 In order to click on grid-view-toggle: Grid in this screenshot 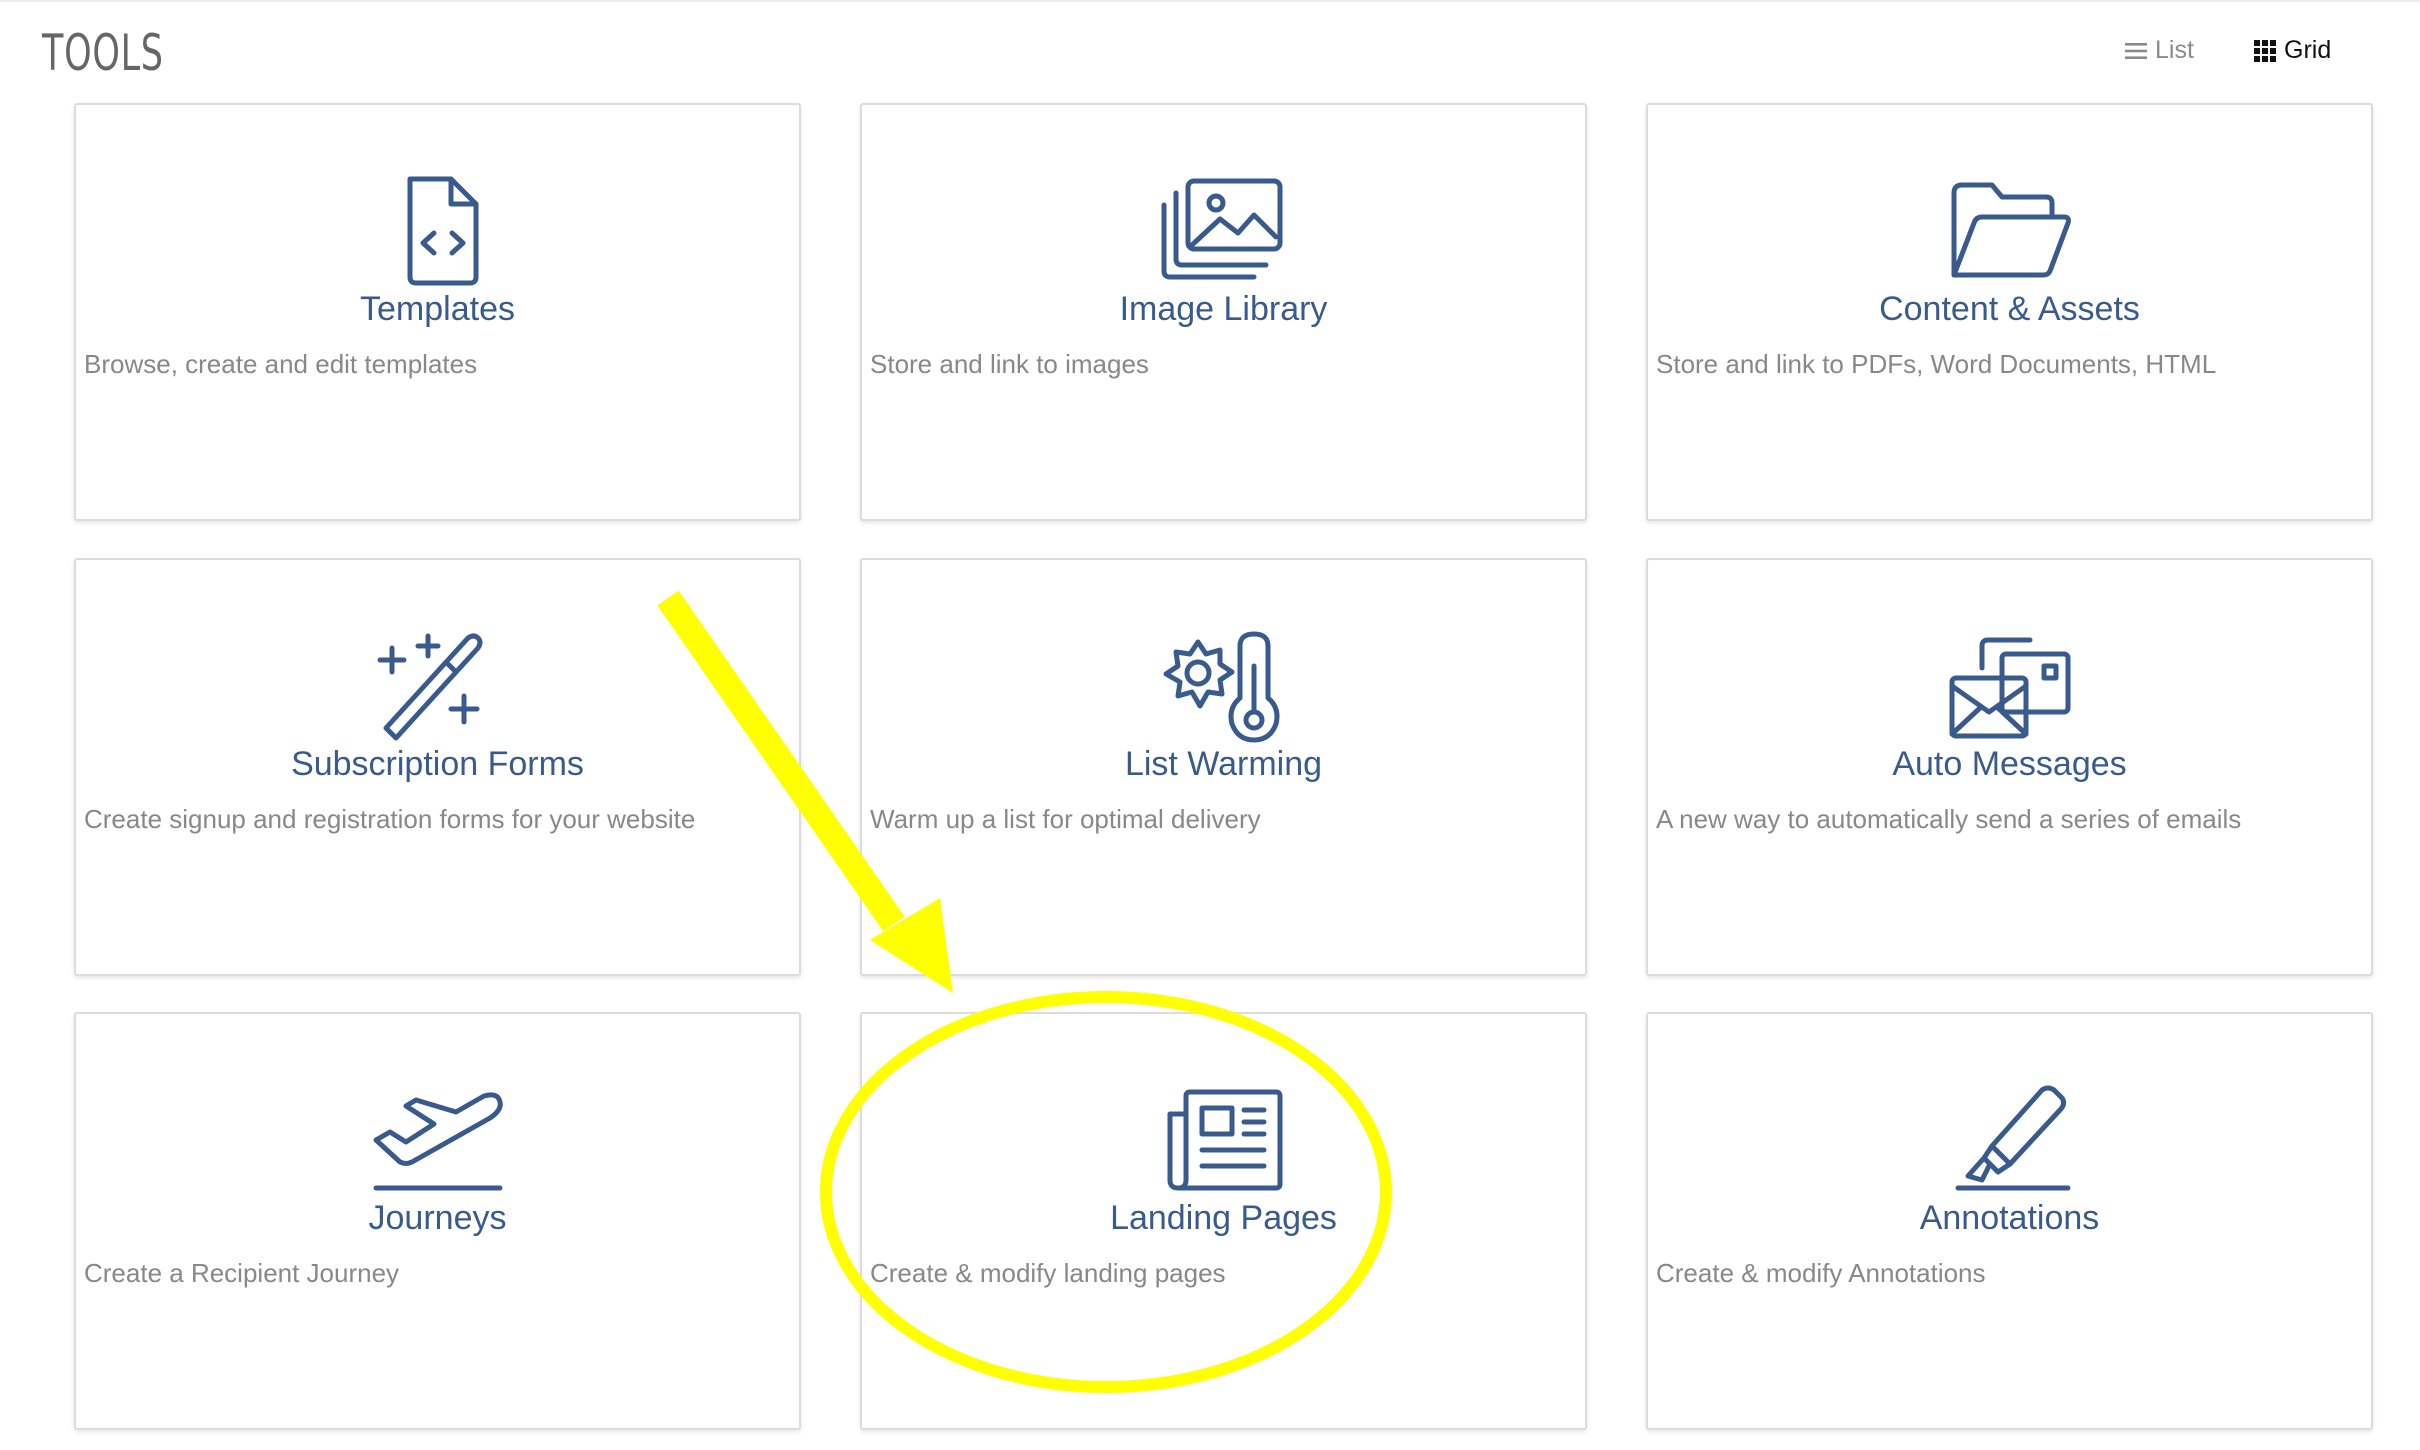, I will do `click(2292, 50)`.